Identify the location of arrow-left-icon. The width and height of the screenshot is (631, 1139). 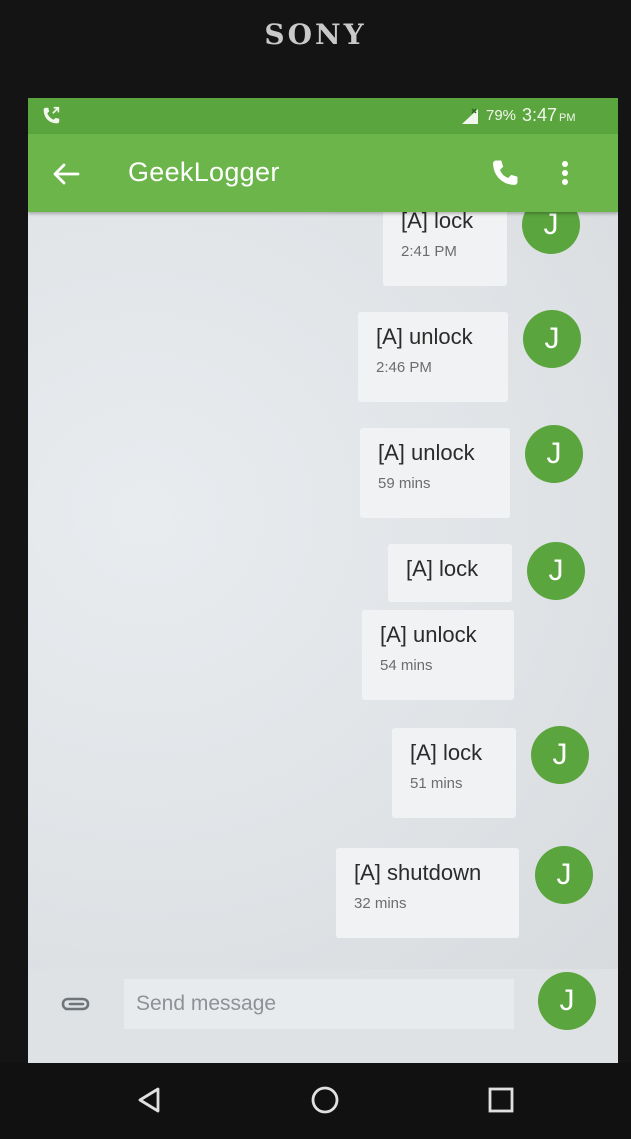
(66, 174).